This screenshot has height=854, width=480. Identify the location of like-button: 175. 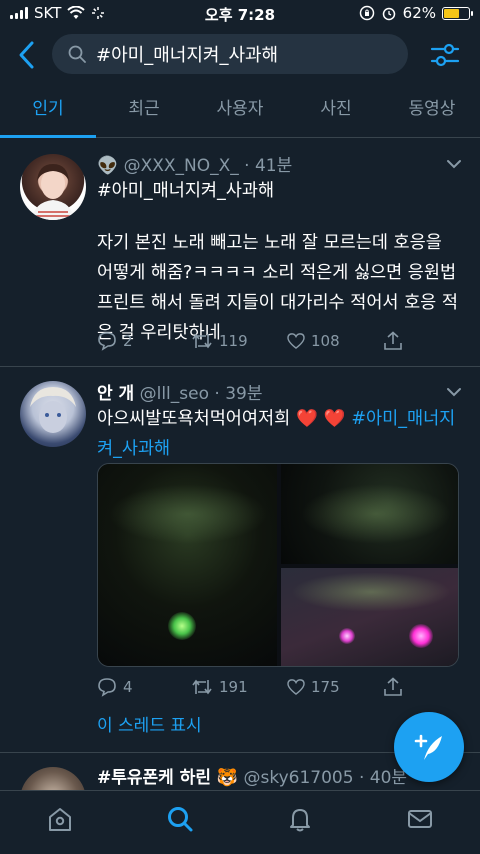
(335, 687).